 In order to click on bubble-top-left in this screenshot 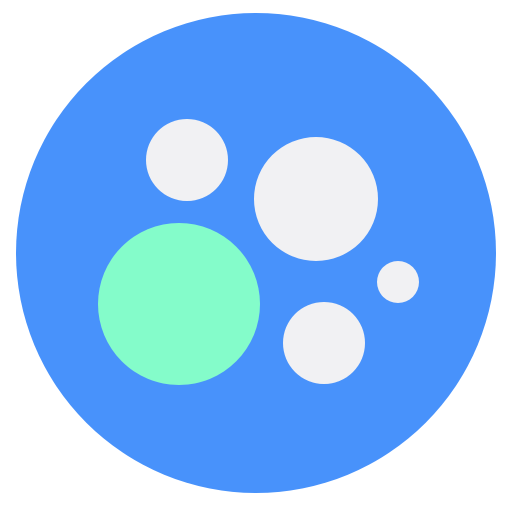, I will do `click(187, 160)`.